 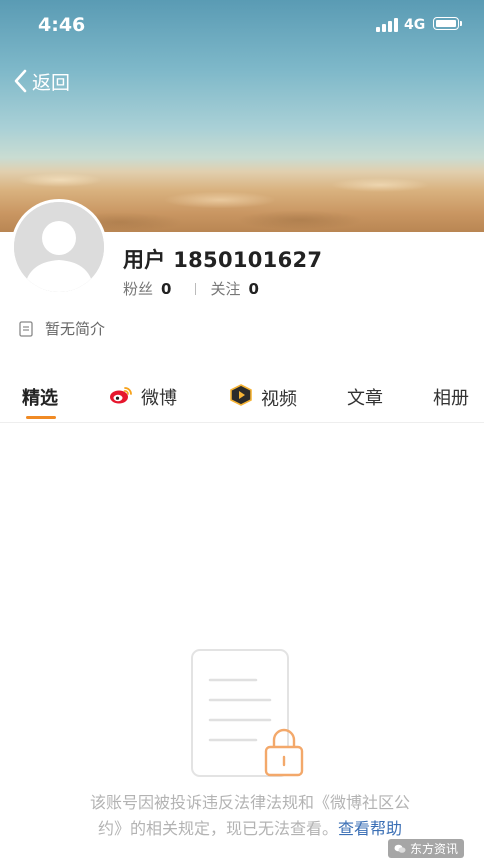 I want to click on profile-stats: 粉丝 0 关注 0, so click(x=191, y=288).